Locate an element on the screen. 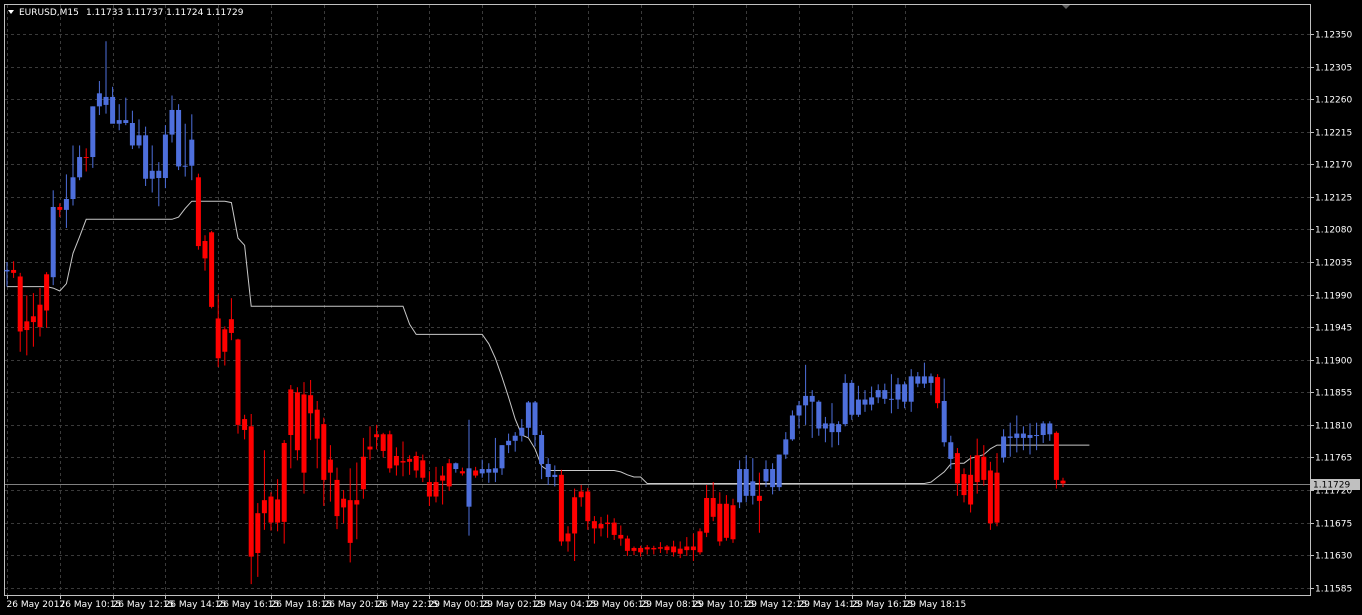 Image resolution: width=1362 pixels, height=615 pixels. dropdown-arrow-icon is located at coordinates (11, 12).